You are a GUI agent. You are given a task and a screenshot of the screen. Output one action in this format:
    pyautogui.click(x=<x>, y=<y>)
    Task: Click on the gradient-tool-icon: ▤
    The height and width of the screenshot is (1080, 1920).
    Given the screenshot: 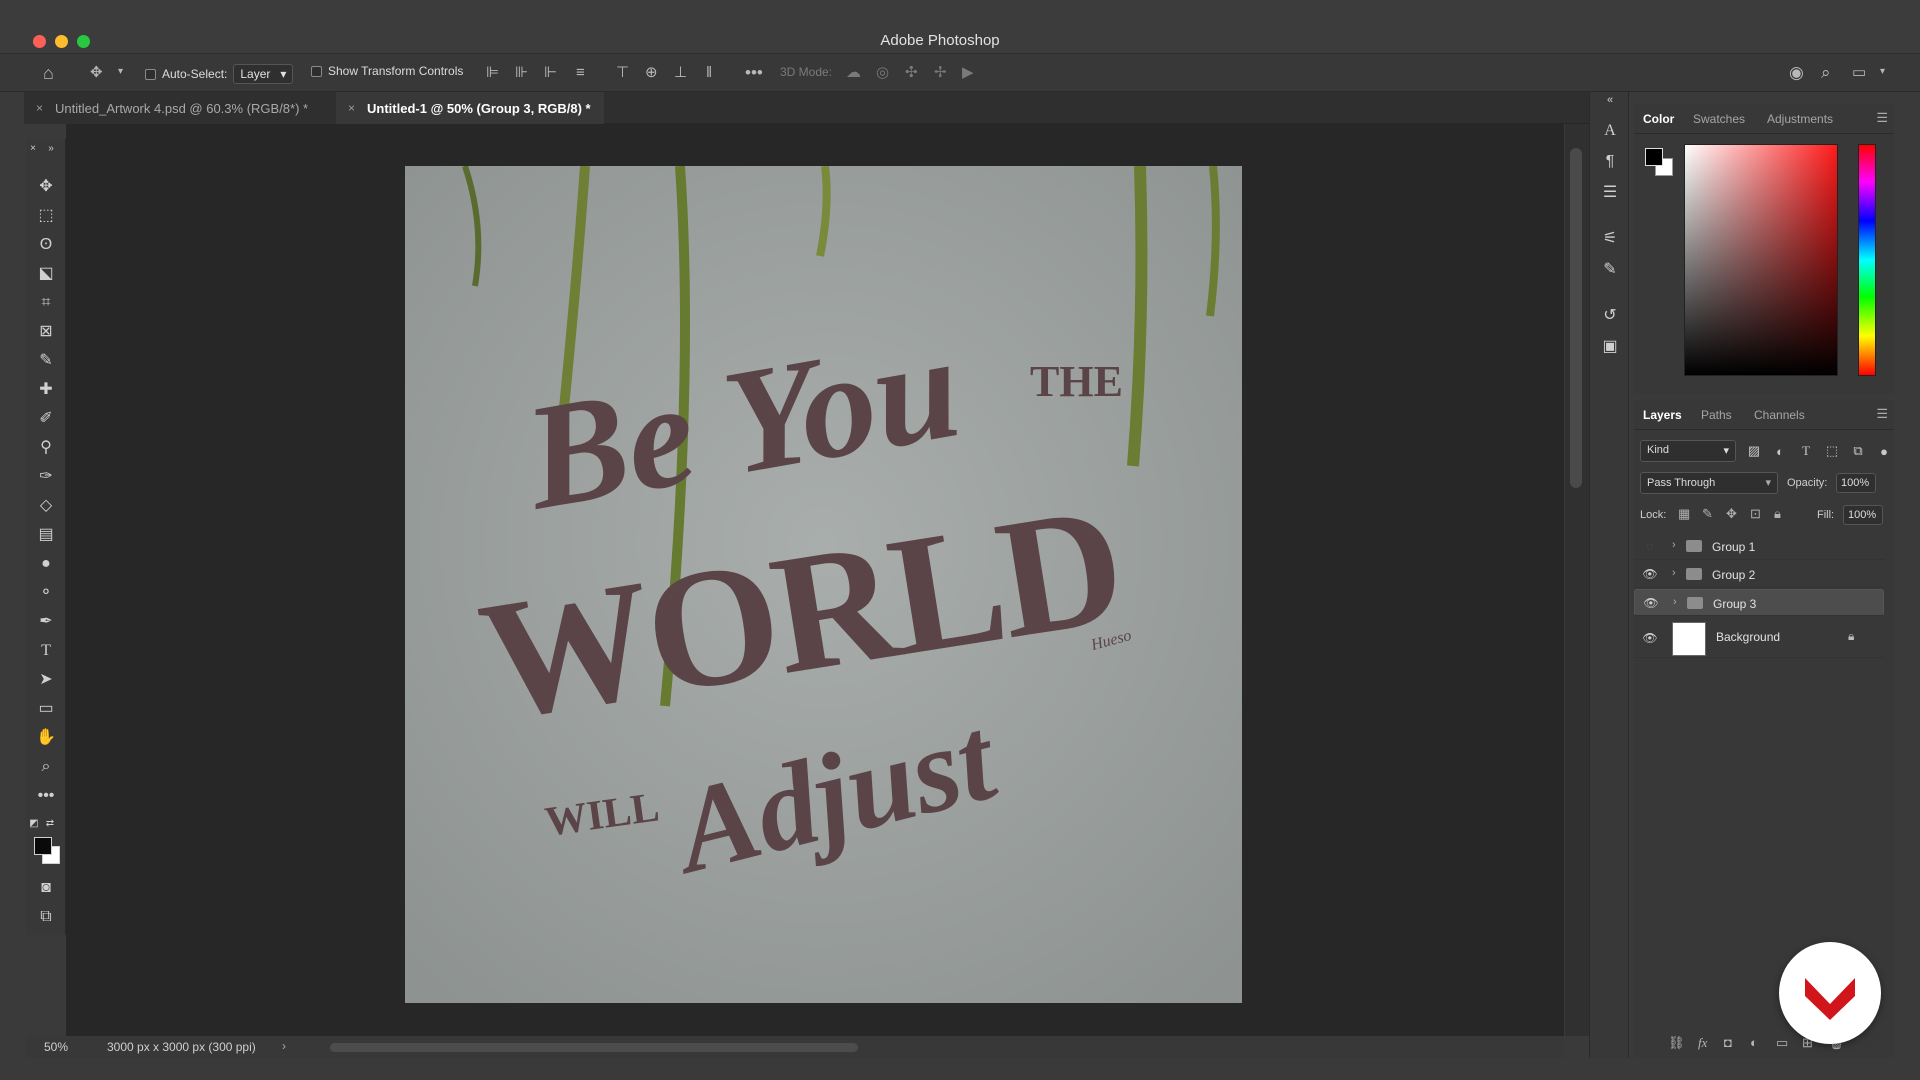 What is the action you would take?
    pyautogui.click(x=46, y=535)
    